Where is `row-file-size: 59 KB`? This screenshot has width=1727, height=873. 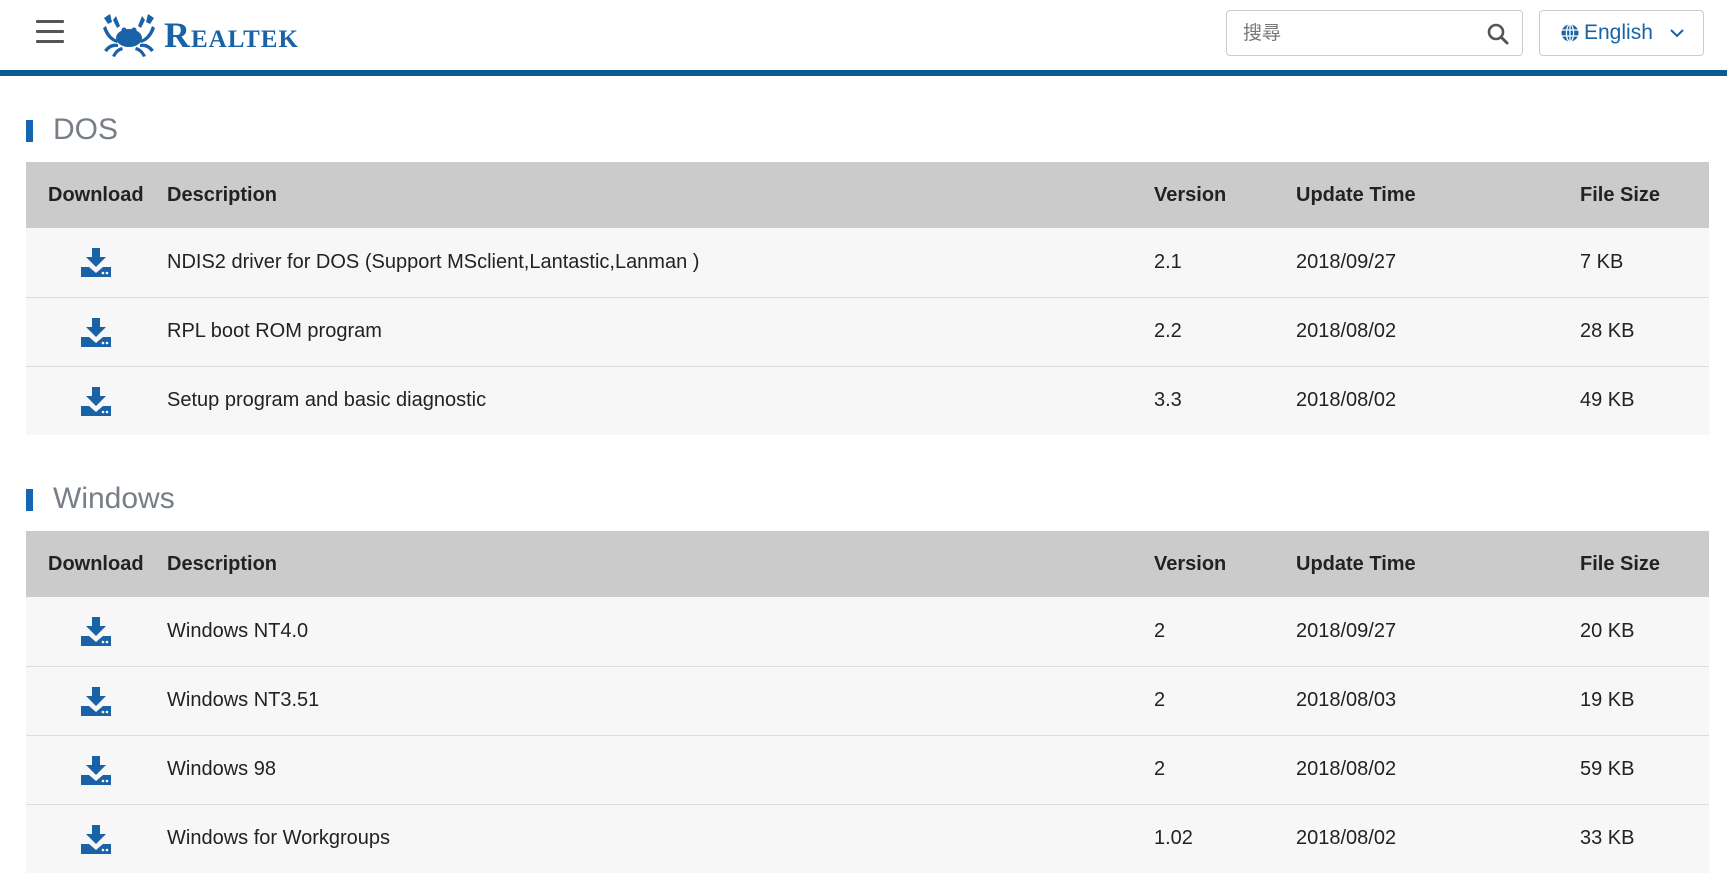 row-file-size: 59 KB is located at coordinates (1607, 769).